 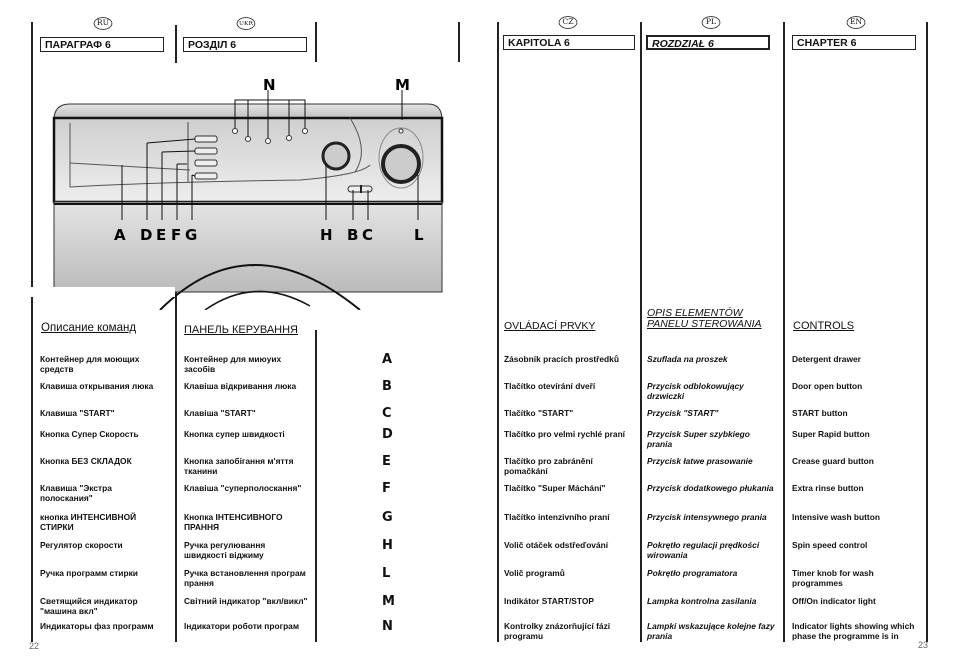 What do you see at coordinates (711, 631) in the screenshot?
I see `row-pl-description: Lampki wskazujące kolejne fazy prania` at bounding box center [711, 631].